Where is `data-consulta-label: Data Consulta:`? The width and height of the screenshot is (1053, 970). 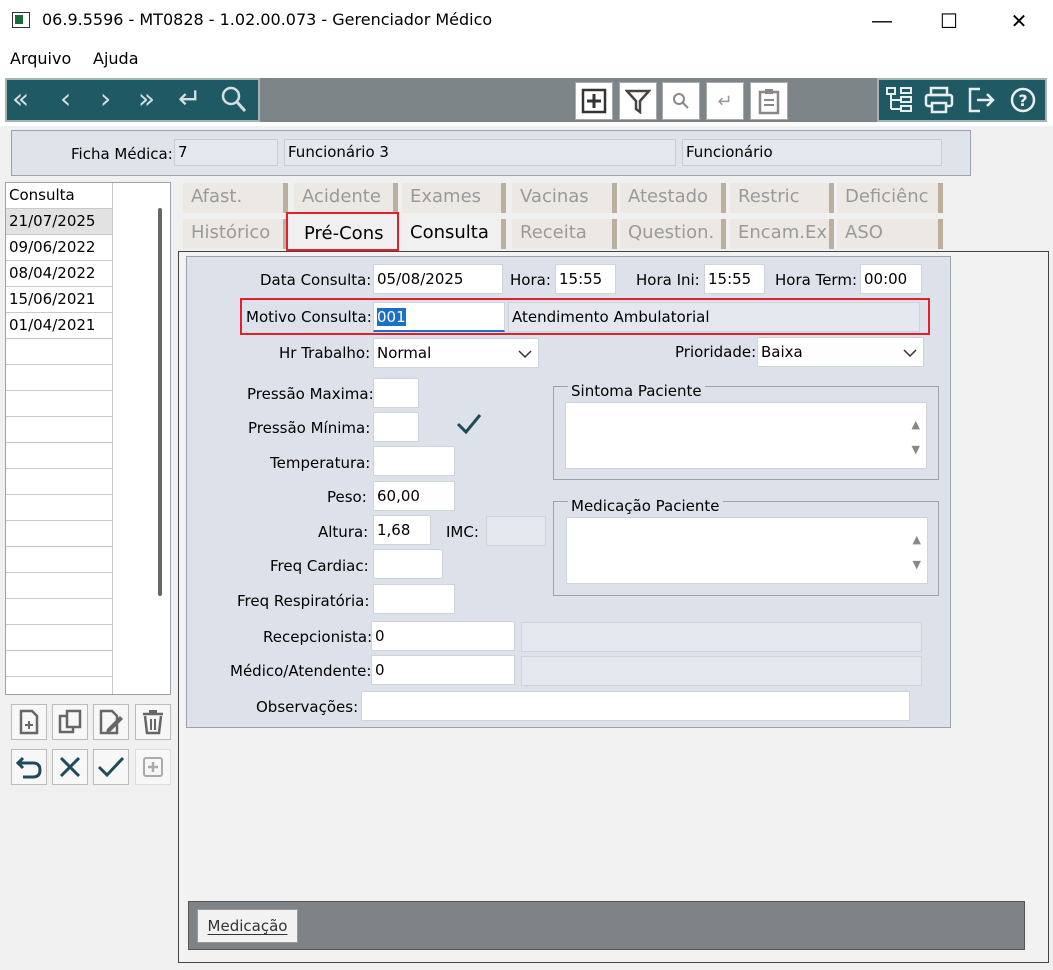 data-consulta-label: Data Consulta: is located at coordinates (316, 280).